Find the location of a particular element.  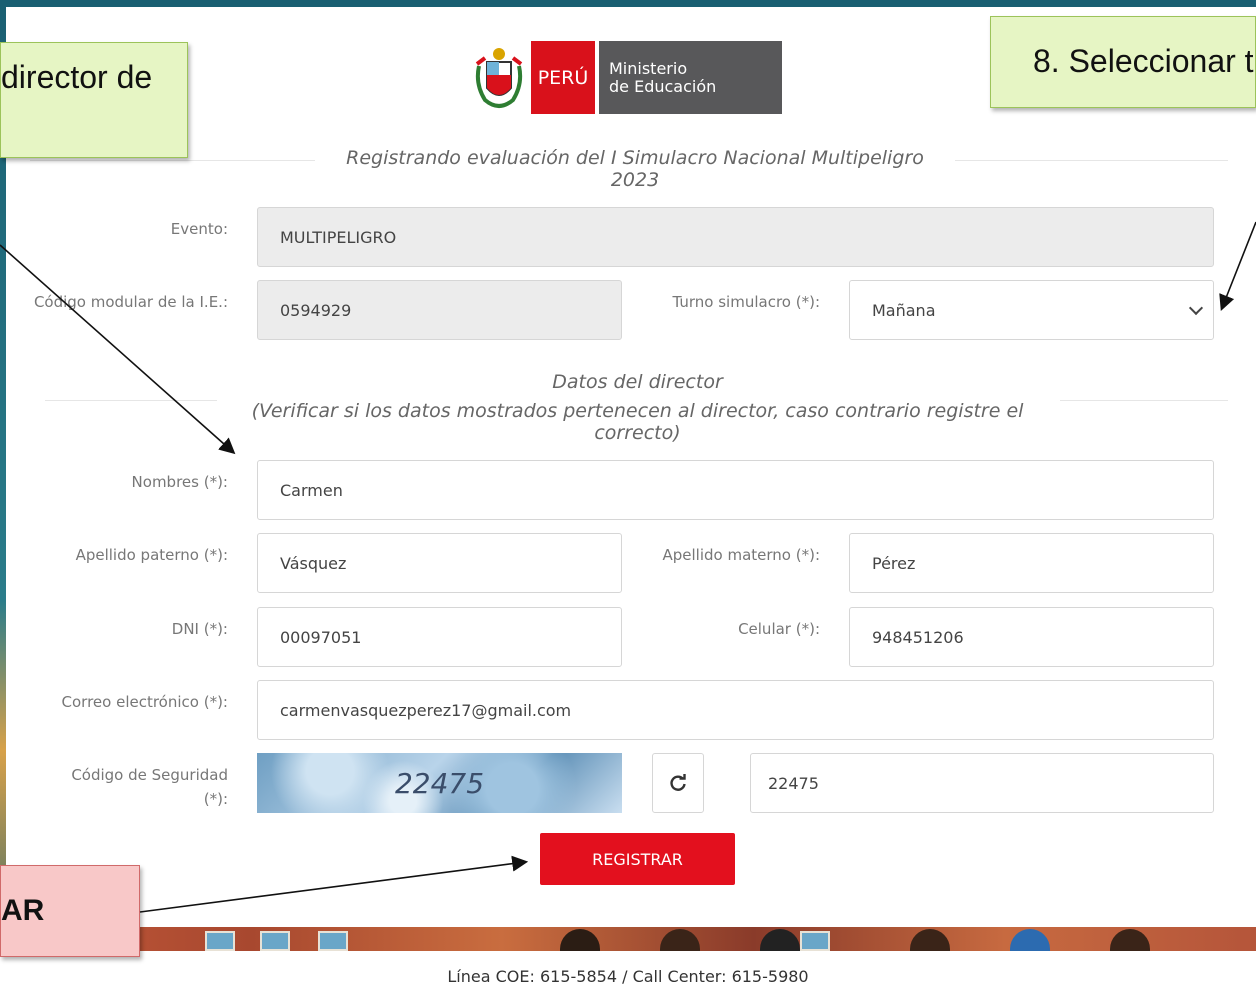

codigo-modular-field: 0594929 is located at coordinates (439, 310).